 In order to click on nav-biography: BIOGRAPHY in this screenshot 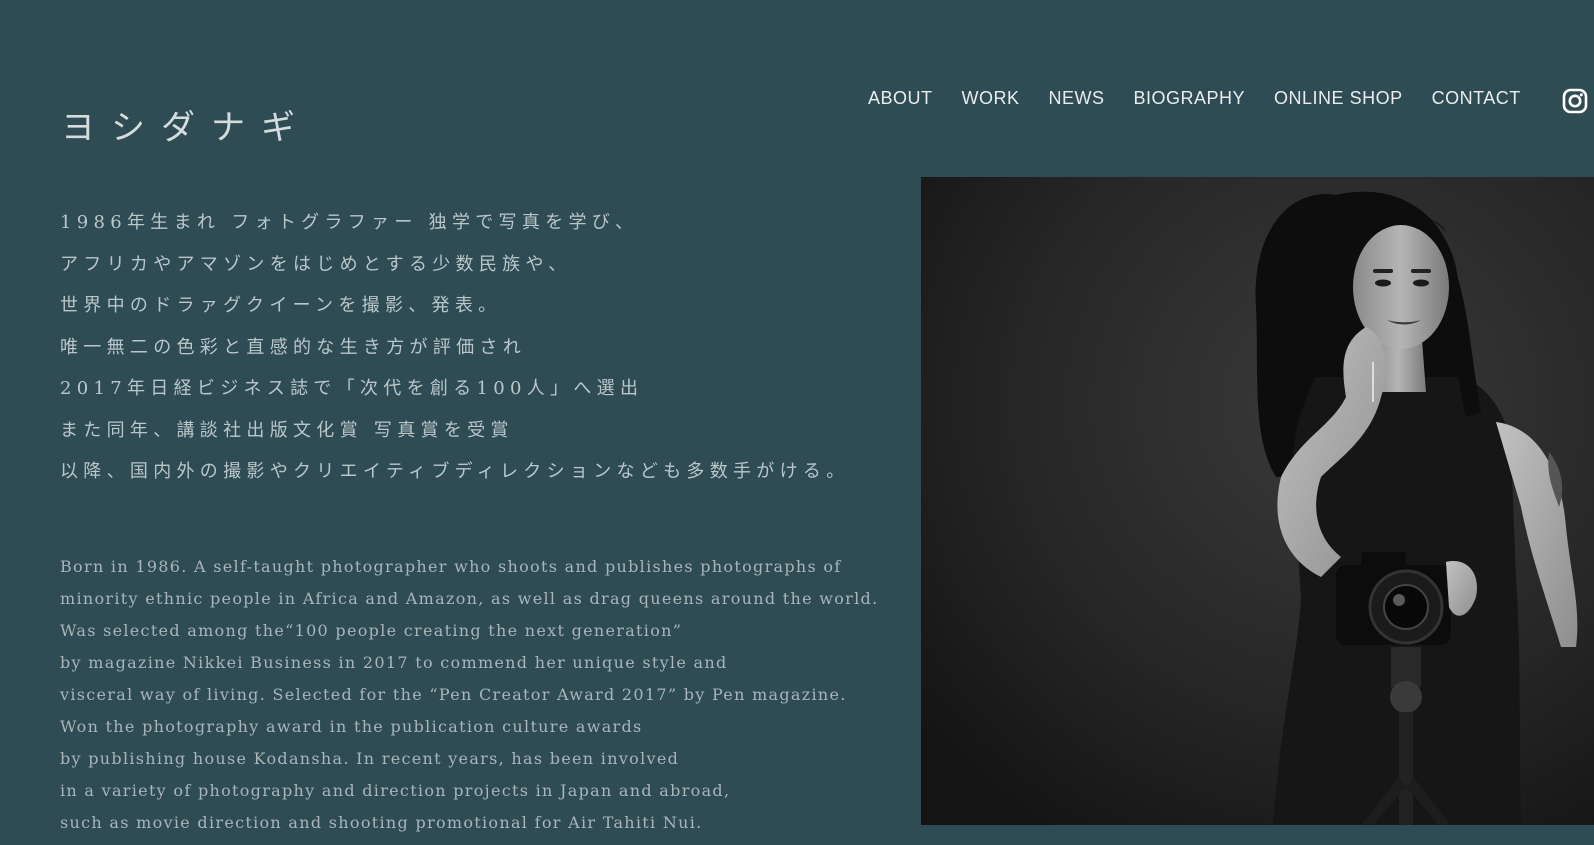, I will do `click(1190, 98)`.